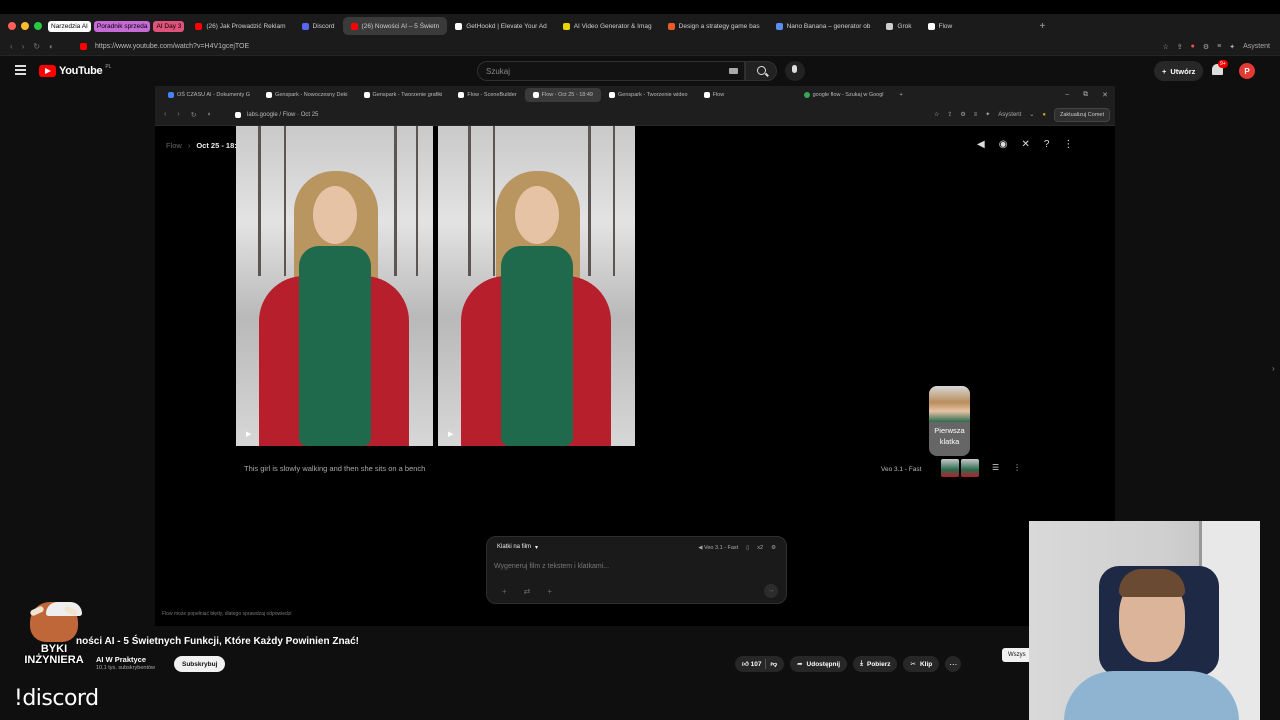 Image resolution: width=1280 pixels, height=720 pixels. What do you see at coordinates (751, 664) in the screenshot?
I see `like-button: 👍︎ 107` at bounding box center [751, 664].